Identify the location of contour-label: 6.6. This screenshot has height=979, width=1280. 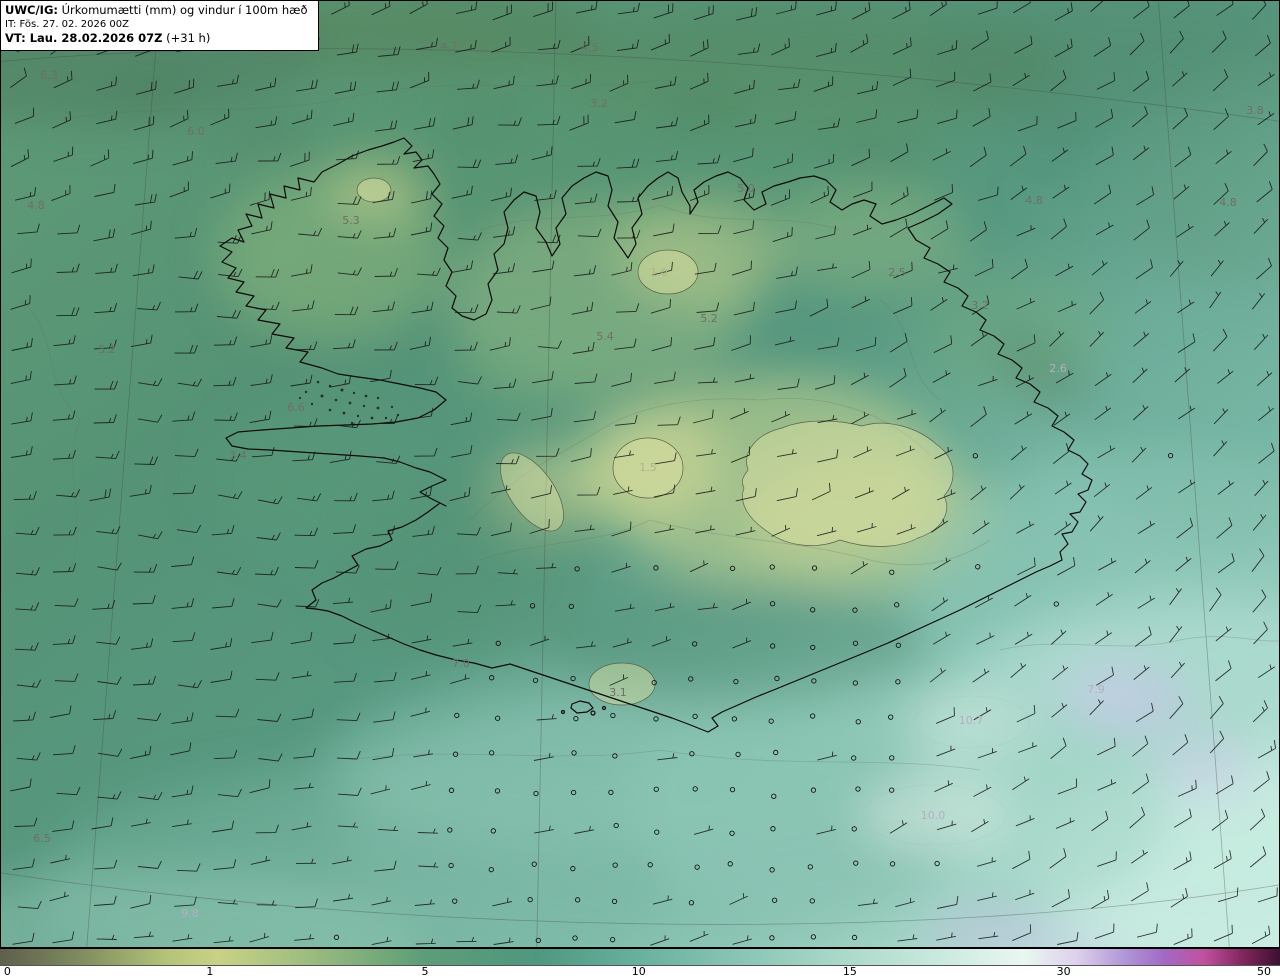
(296, 407).